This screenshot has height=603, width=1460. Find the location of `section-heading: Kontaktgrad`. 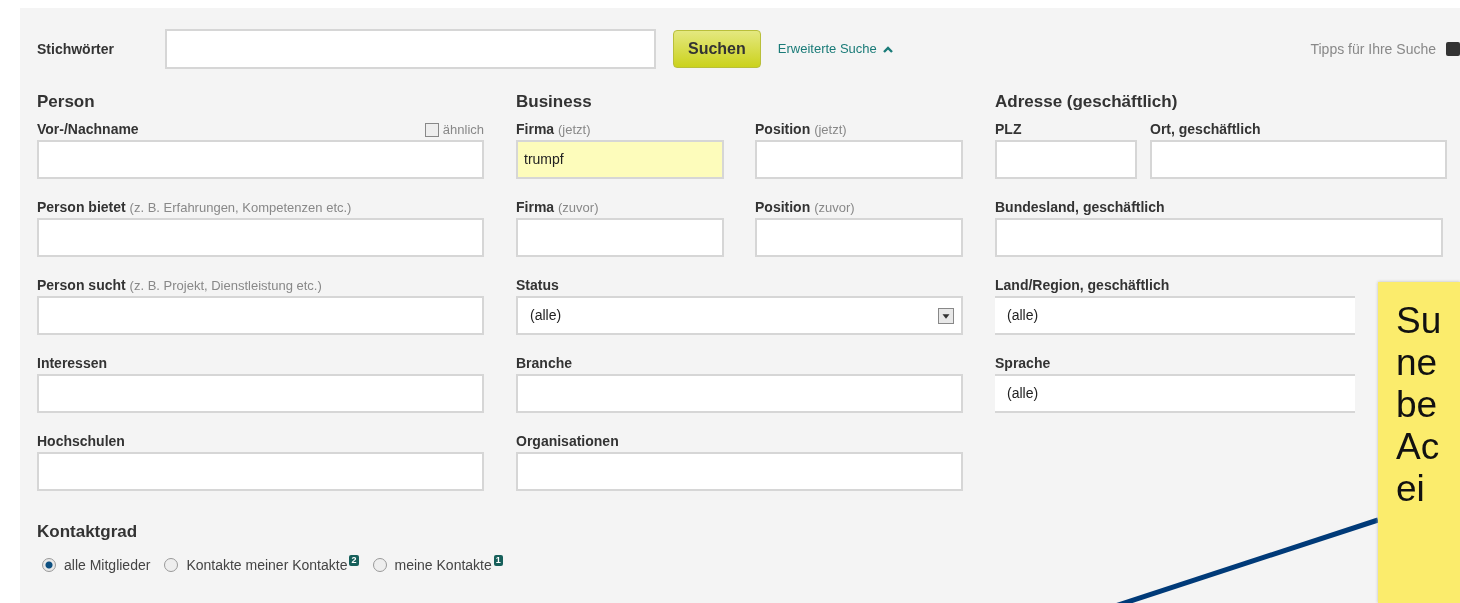

section-heading: Kontaktgrad is located at coordinates (88, 532).